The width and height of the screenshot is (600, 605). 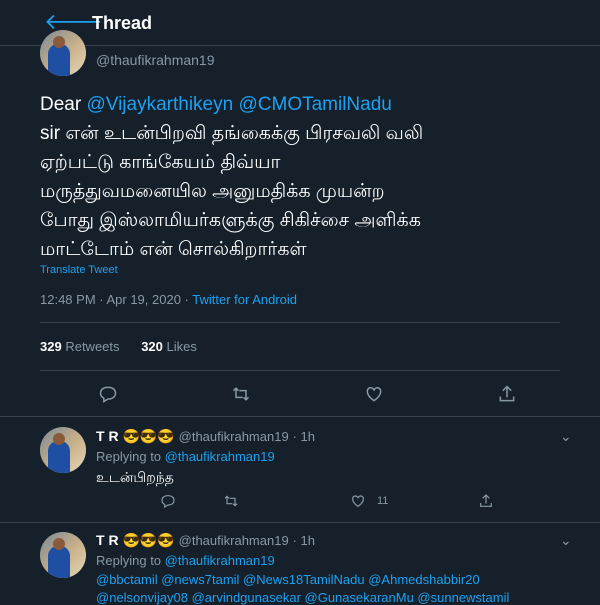 I want to click on tweet-handle: @thaufikrahman19, so click(x=155, y=60).